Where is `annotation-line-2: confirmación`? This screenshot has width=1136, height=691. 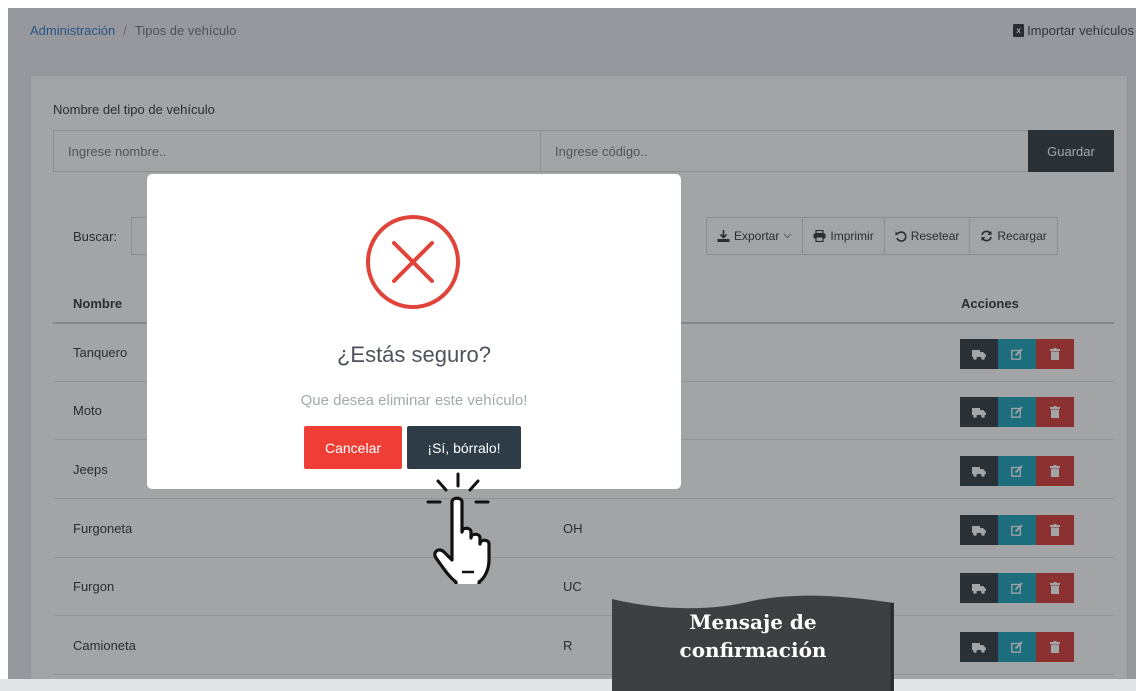 annotation-line-2: confirmación is located at coordinates (753, 650).